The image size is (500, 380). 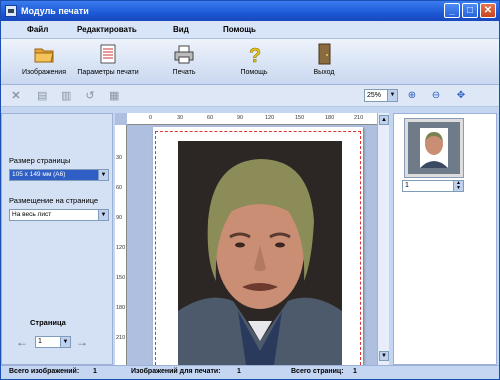 I want to click on print-settings-label: Параметры печати, so click(x=108, y=72).